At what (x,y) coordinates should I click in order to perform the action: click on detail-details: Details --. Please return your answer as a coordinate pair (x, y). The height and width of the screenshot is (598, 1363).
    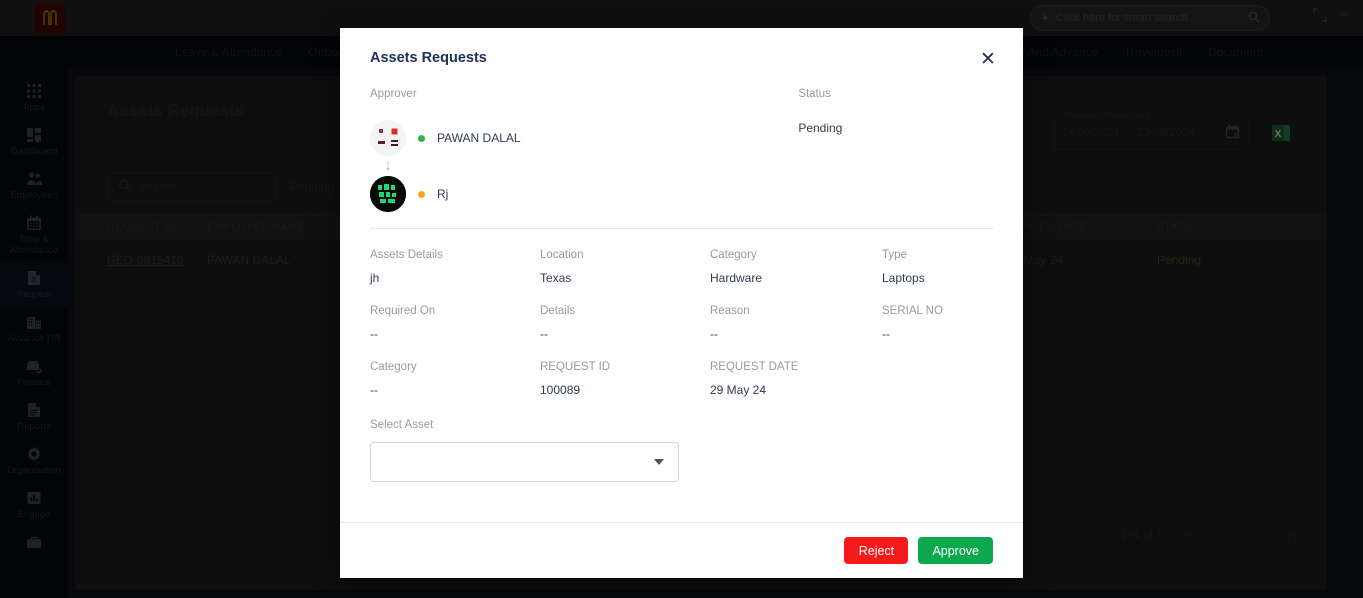
    Looking at the image, I should click on (625, 313).